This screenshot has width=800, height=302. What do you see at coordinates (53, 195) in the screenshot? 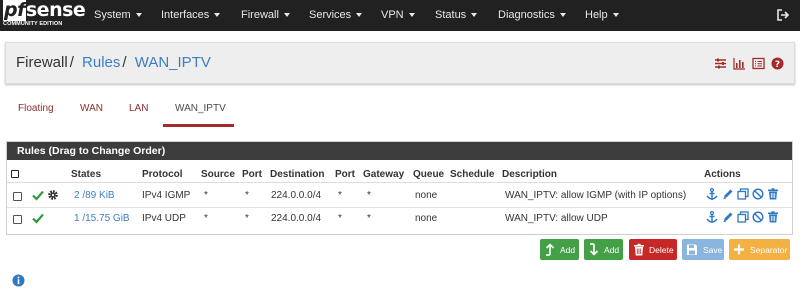
I see `gear-icon` at bounding box center [53, 195].